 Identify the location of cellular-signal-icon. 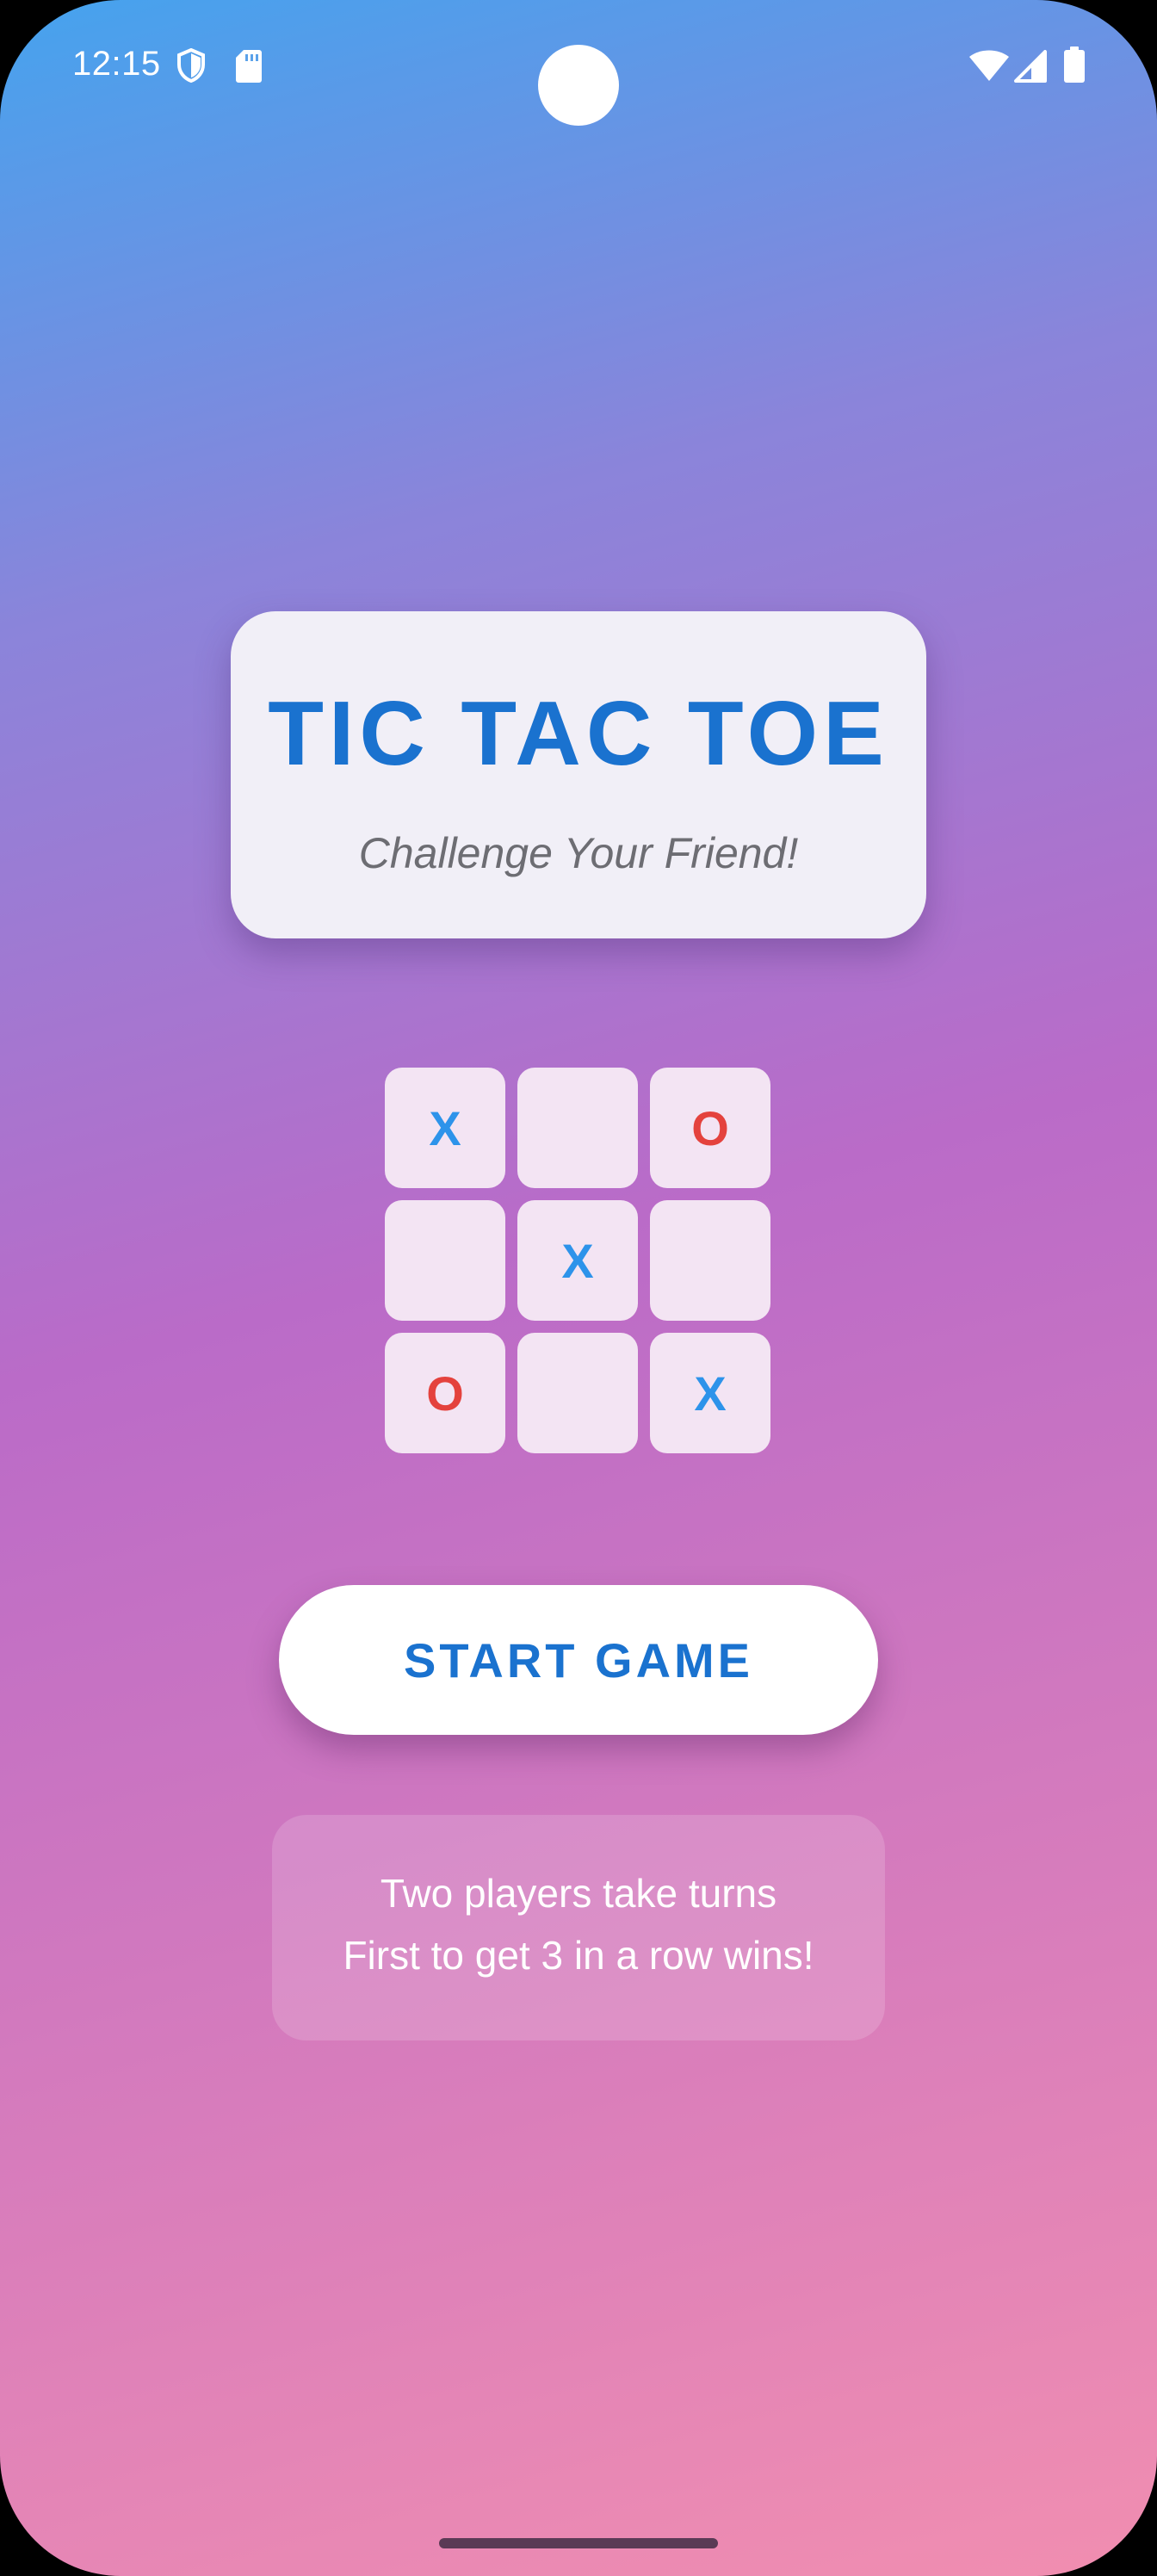
(1030, 68).